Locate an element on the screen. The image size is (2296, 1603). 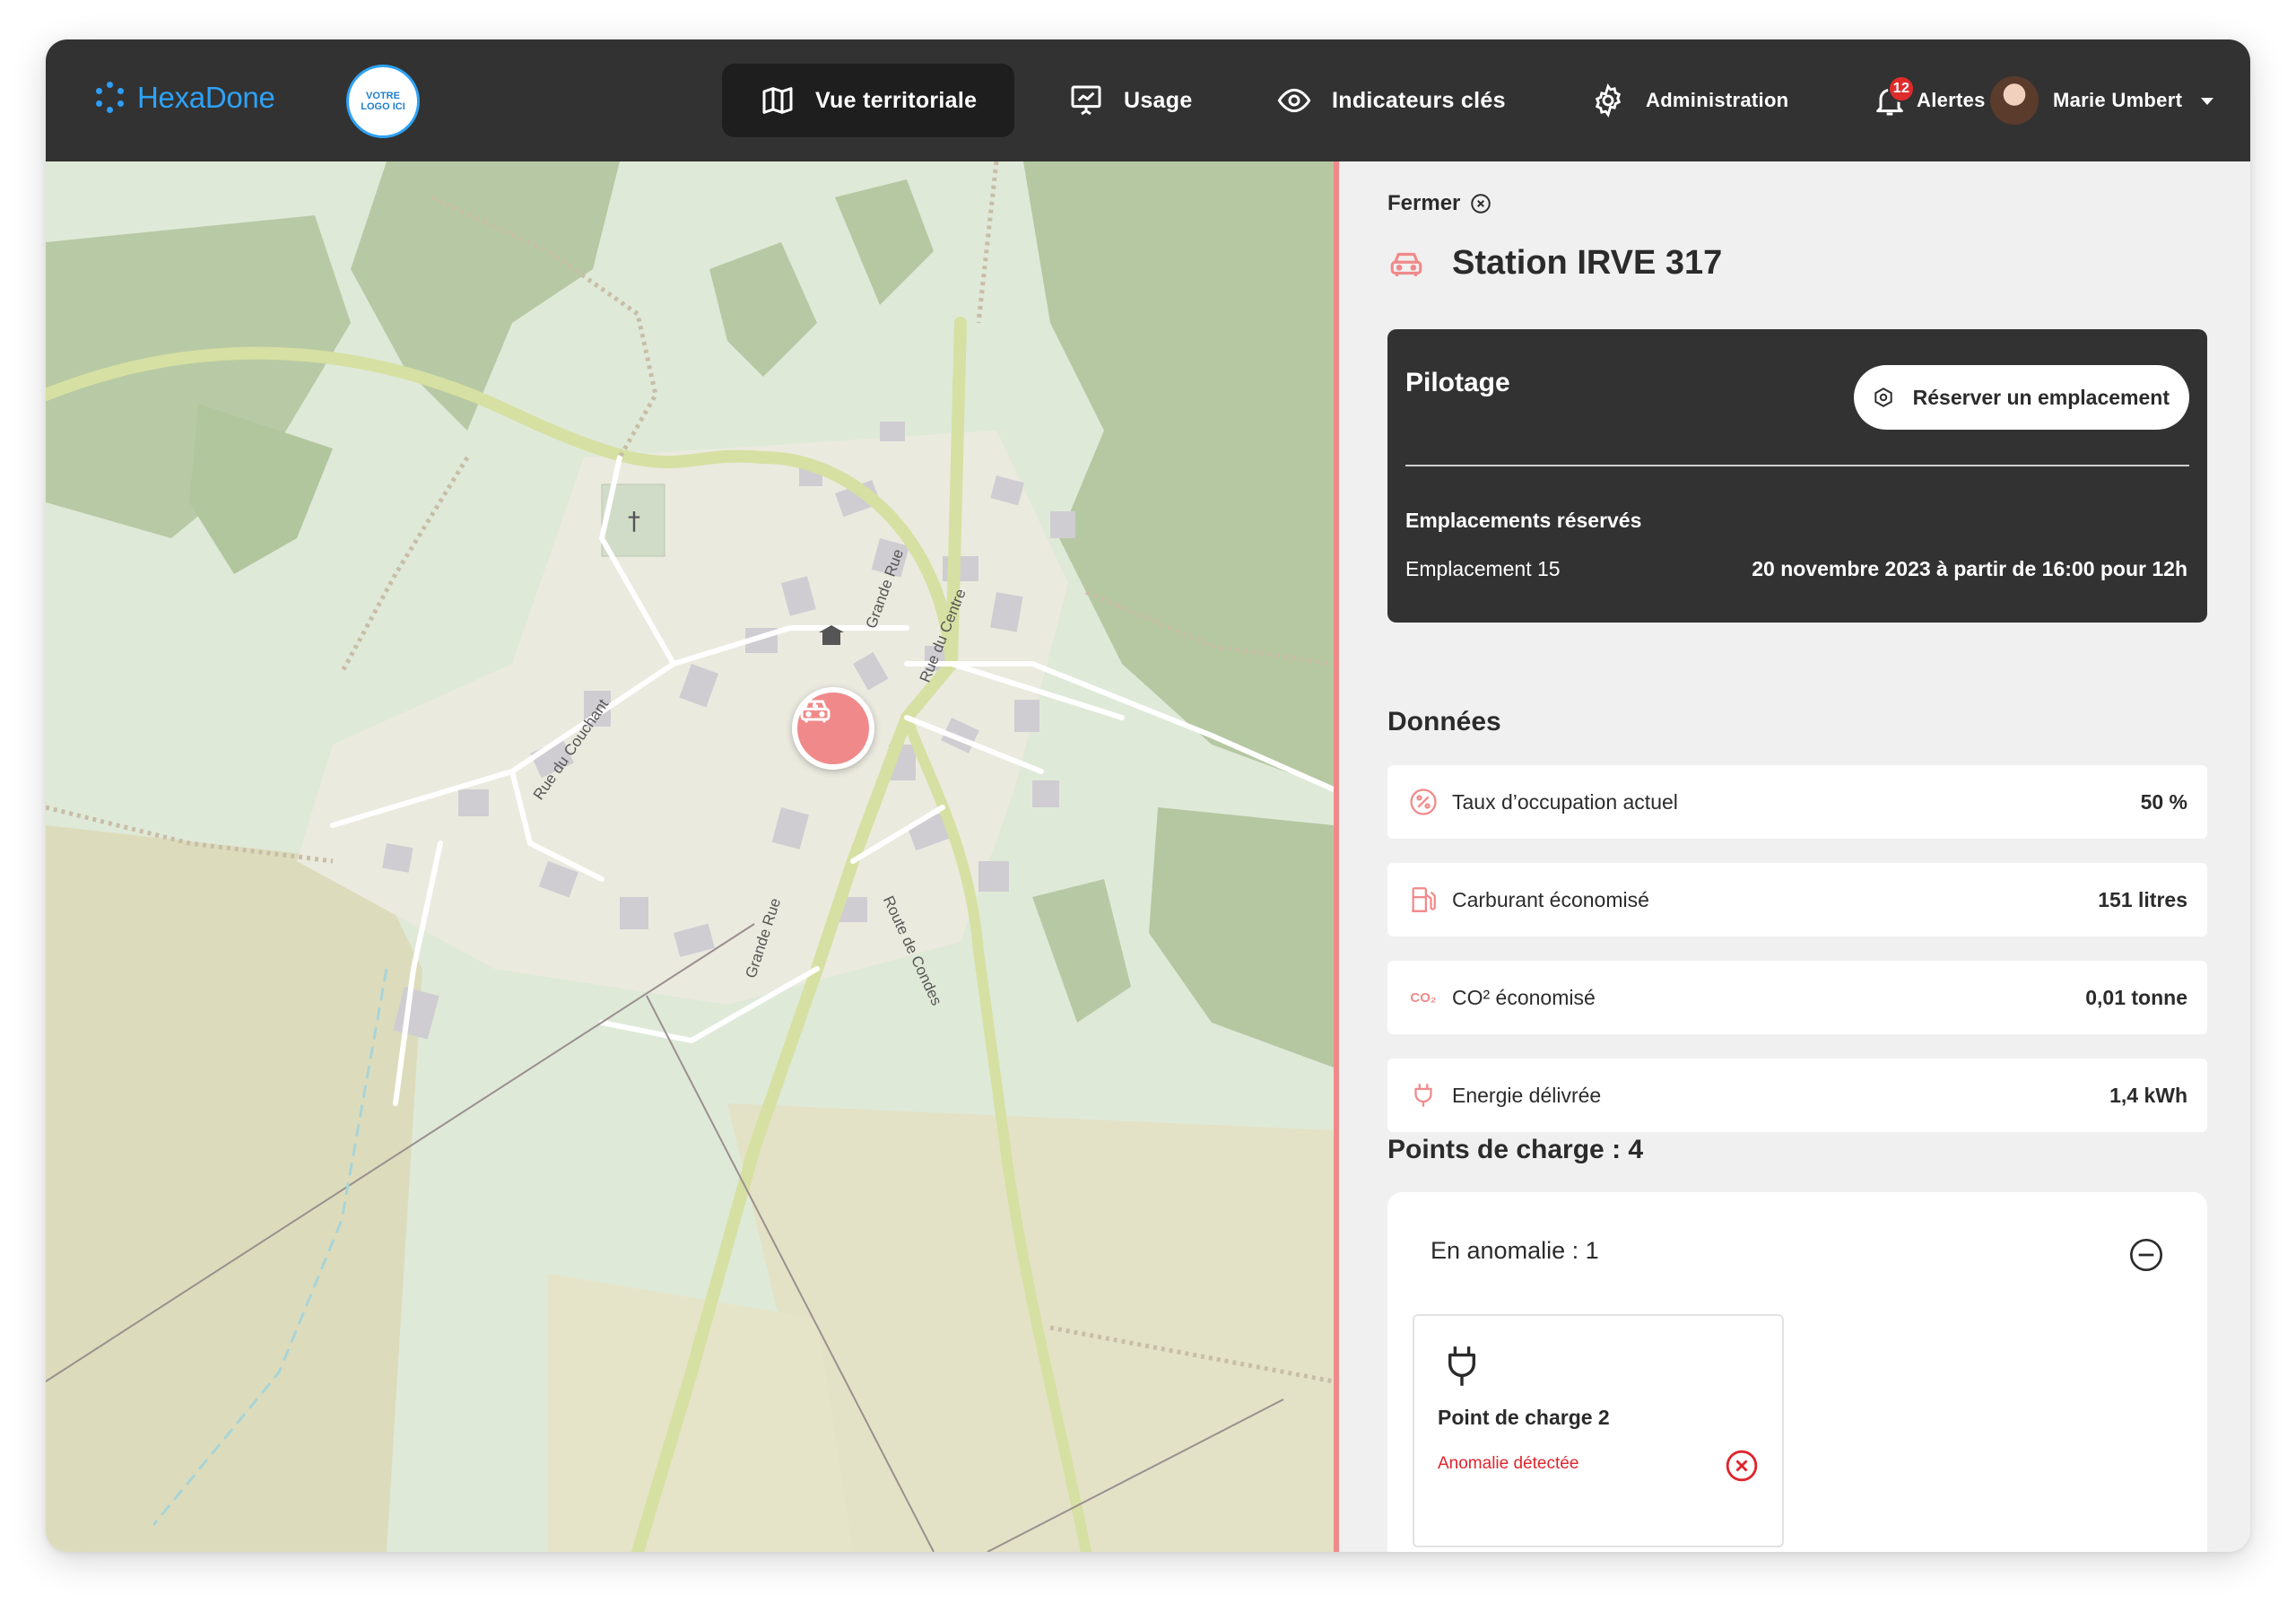
co2-icon: CO₂ is located at coordinates (1423, 998).